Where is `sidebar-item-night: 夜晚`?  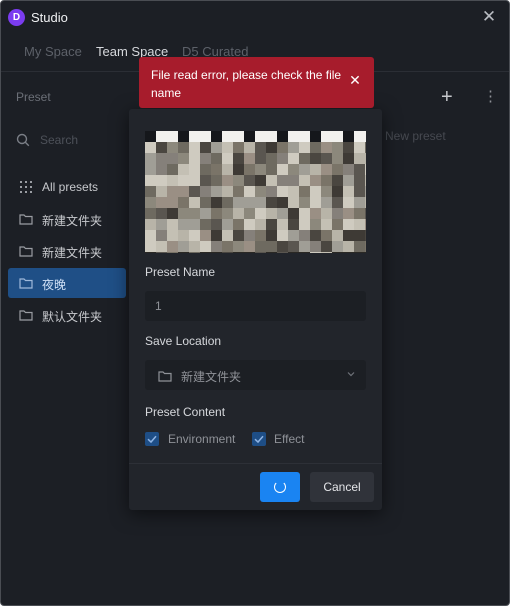
sidebar-item-night: 夜晚 is located at coordinates (67, 283).